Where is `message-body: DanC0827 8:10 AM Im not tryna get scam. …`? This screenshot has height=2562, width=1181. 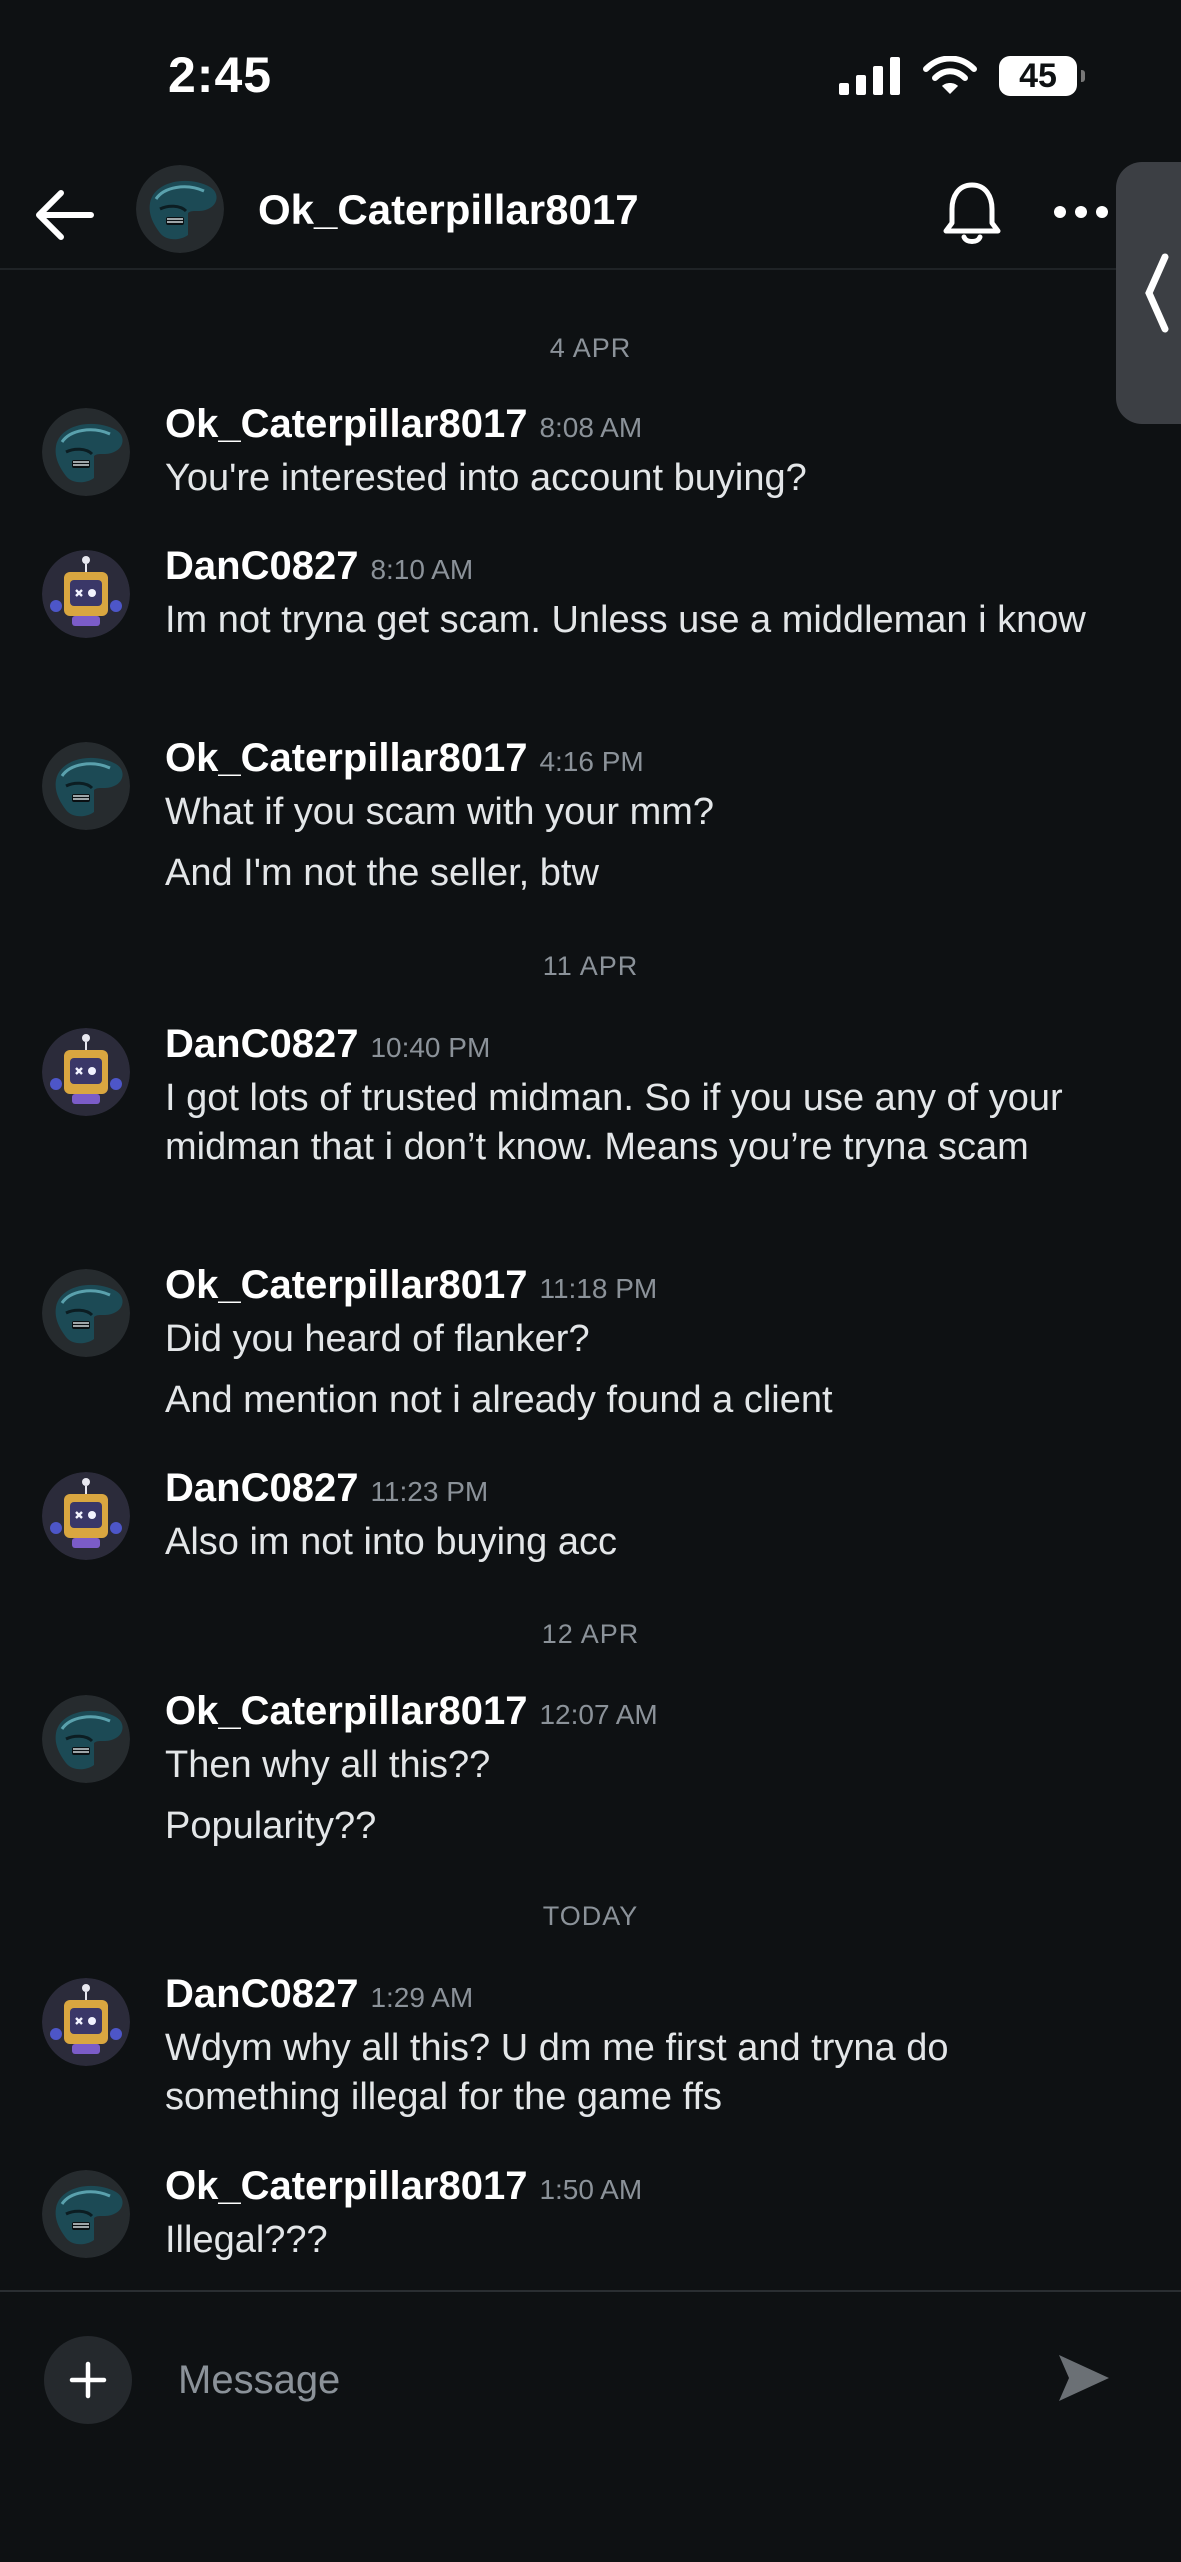
message-body: DanC0827 8:10 AM Im not tryna get scam. … is located at coordinates (645, 594).